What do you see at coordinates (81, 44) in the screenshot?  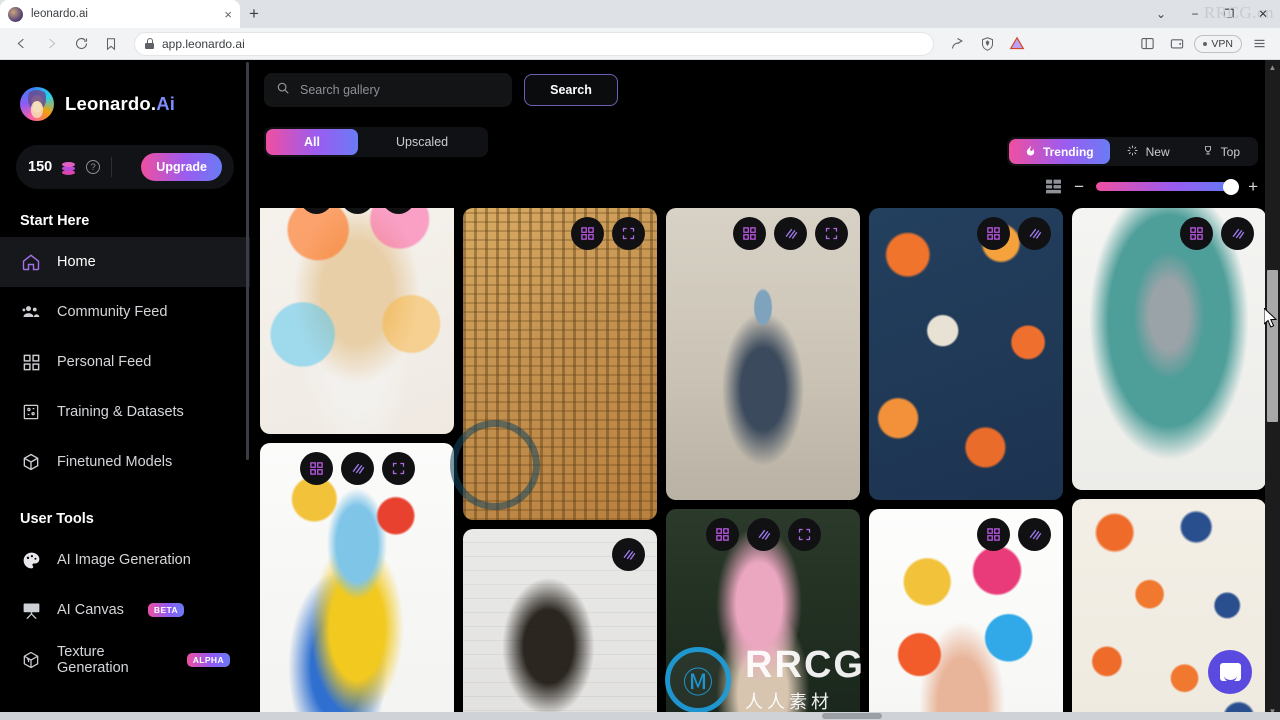 I see `reload-icon` at bounding box center [81, 44].